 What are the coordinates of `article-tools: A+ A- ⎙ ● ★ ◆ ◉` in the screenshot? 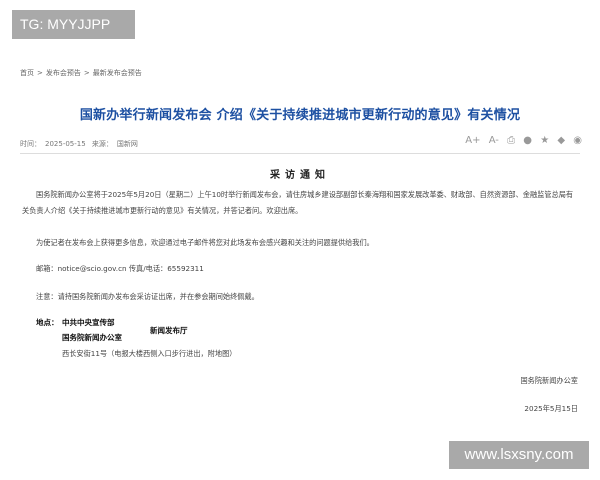 It's located at (521, 140).